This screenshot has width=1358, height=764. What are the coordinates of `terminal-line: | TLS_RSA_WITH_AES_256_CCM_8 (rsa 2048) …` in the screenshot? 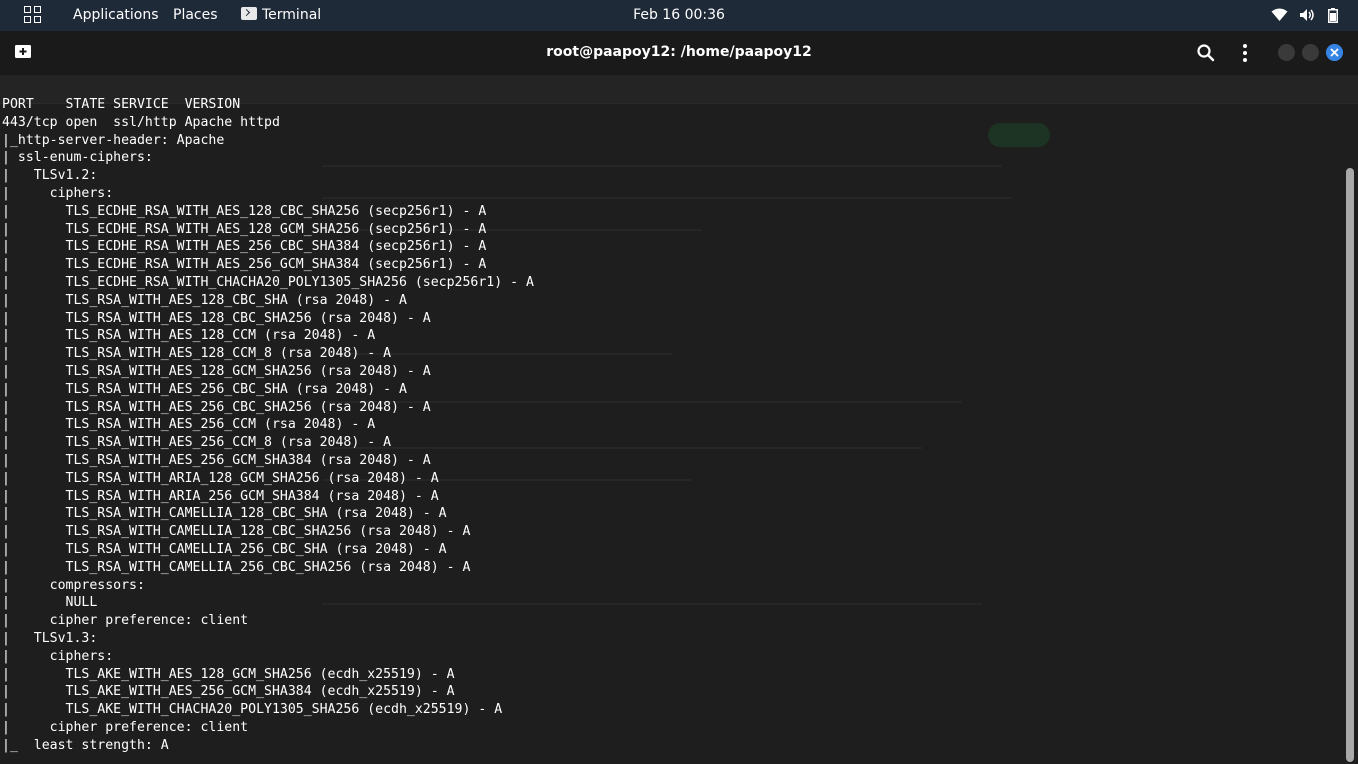 It's located at (197, 443).